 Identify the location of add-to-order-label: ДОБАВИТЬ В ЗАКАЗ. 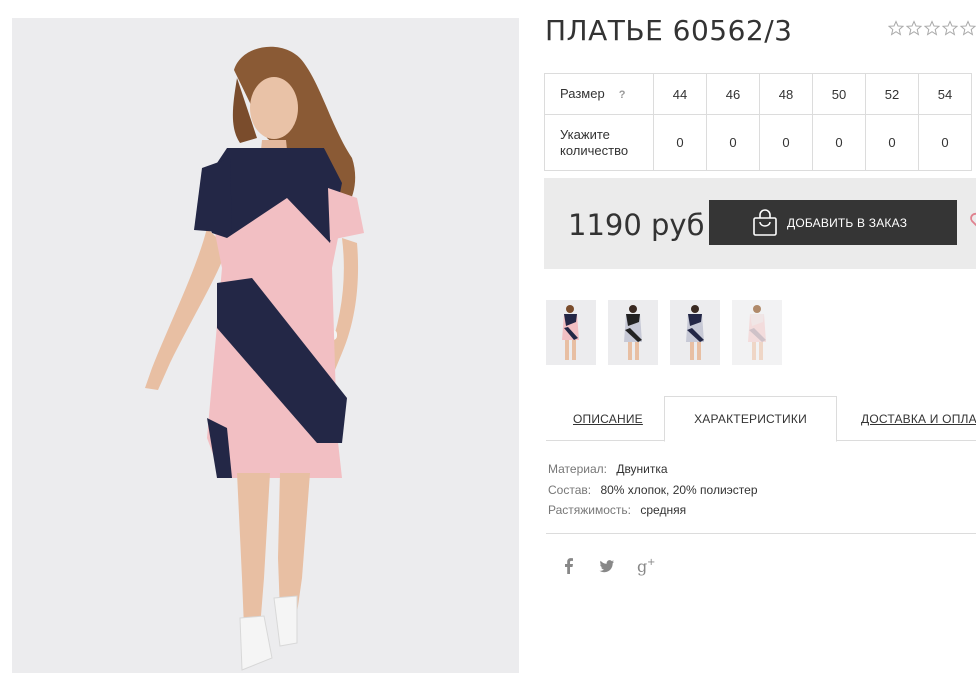
(847, 222).